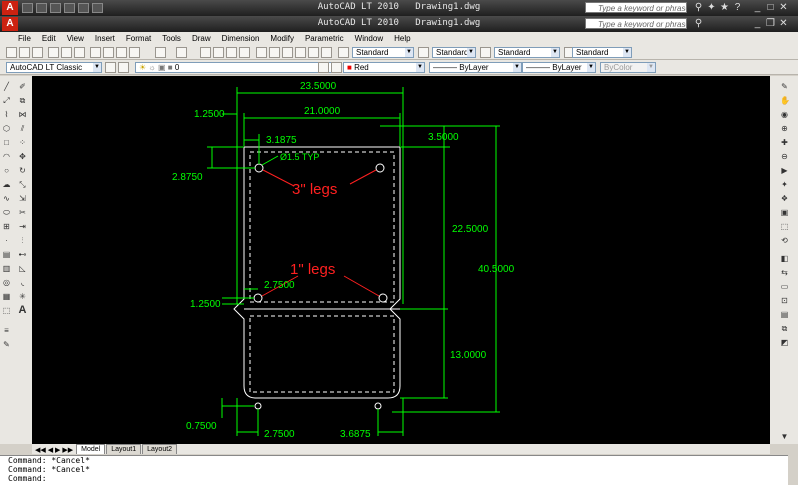 The width and height of the screenshot is (798, 485). Describe the element at coordinates (784, 258) in the screenshot. I see `viewcube-icon: ◧` at that location.